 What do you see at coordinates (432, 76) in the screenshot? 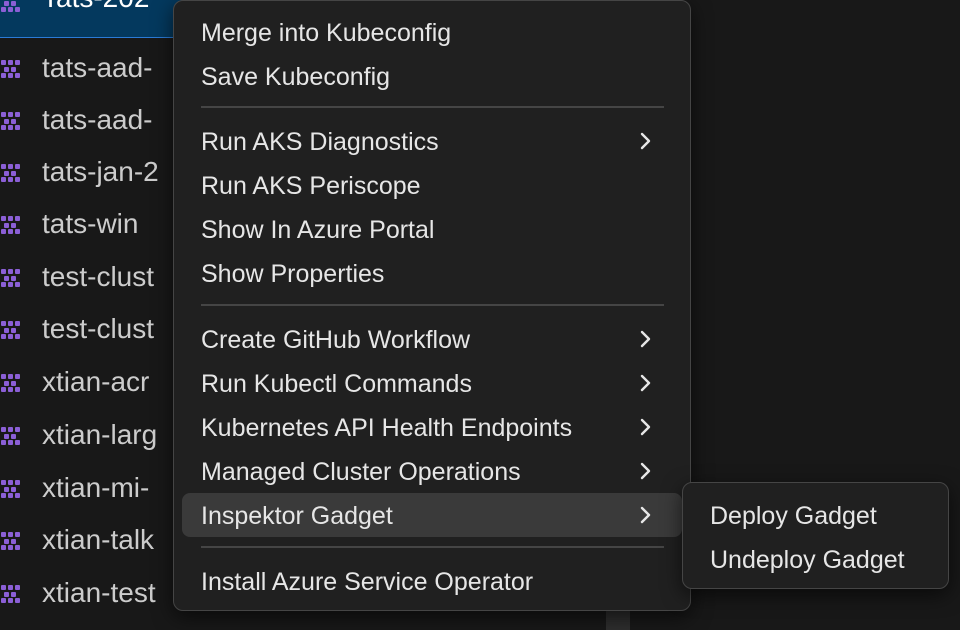
I see `menu-item-save-kubeconfig: Save Kubeconfig` at bounding box center [432, 76].